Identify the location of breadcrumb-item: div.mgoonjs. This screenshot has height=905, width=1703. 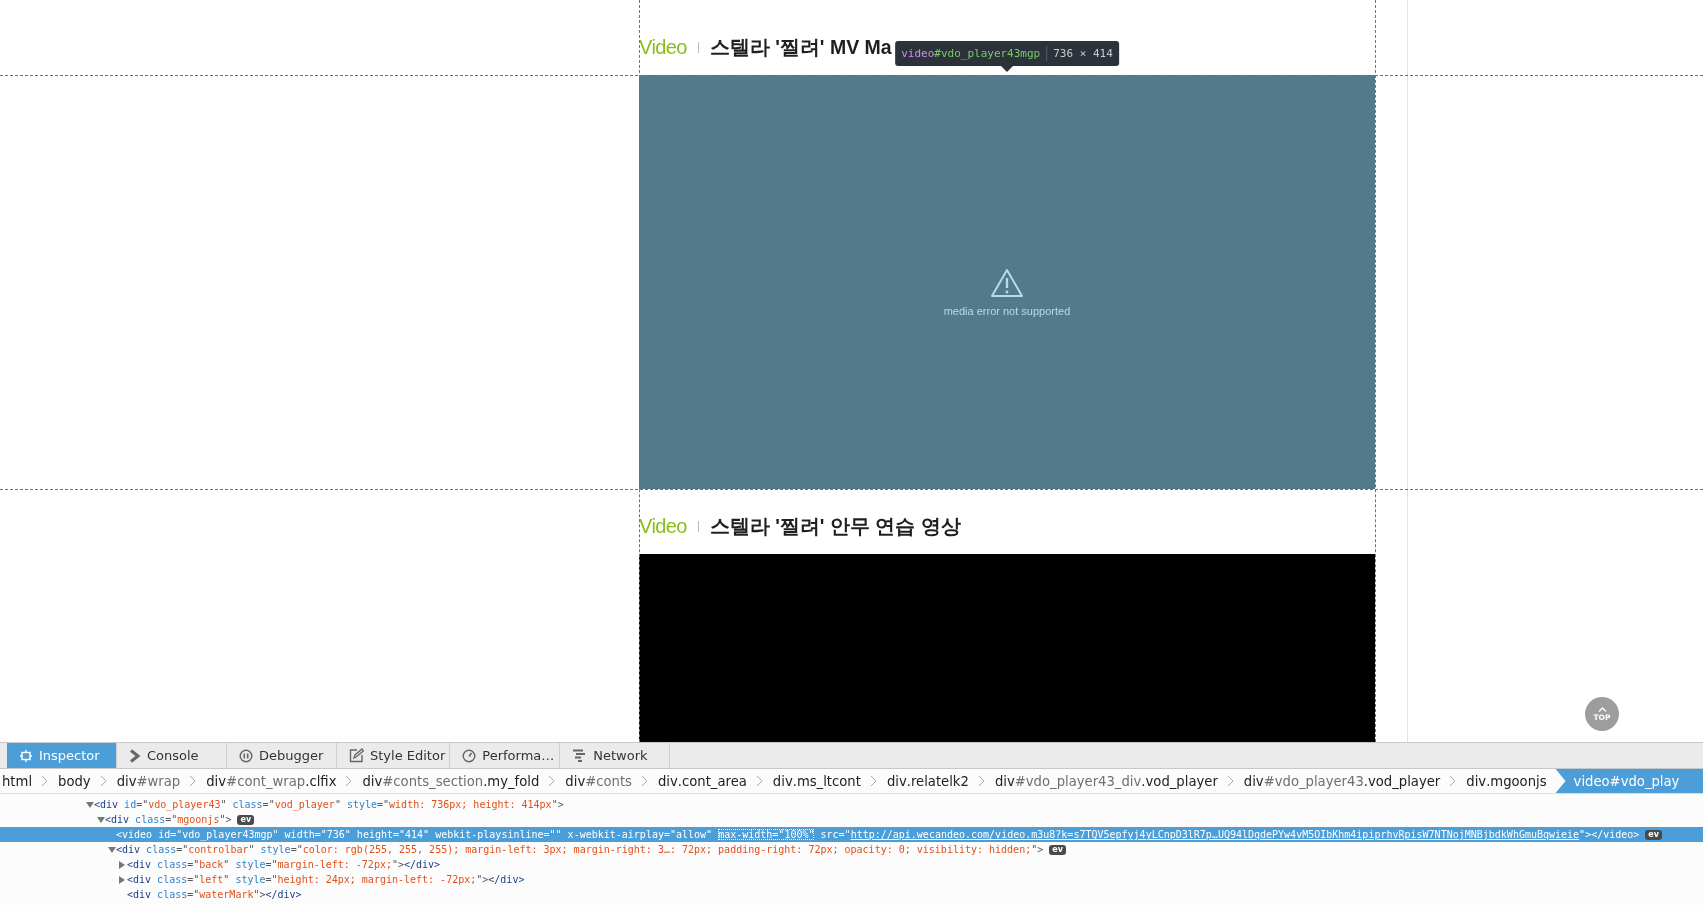
(1505, 781).